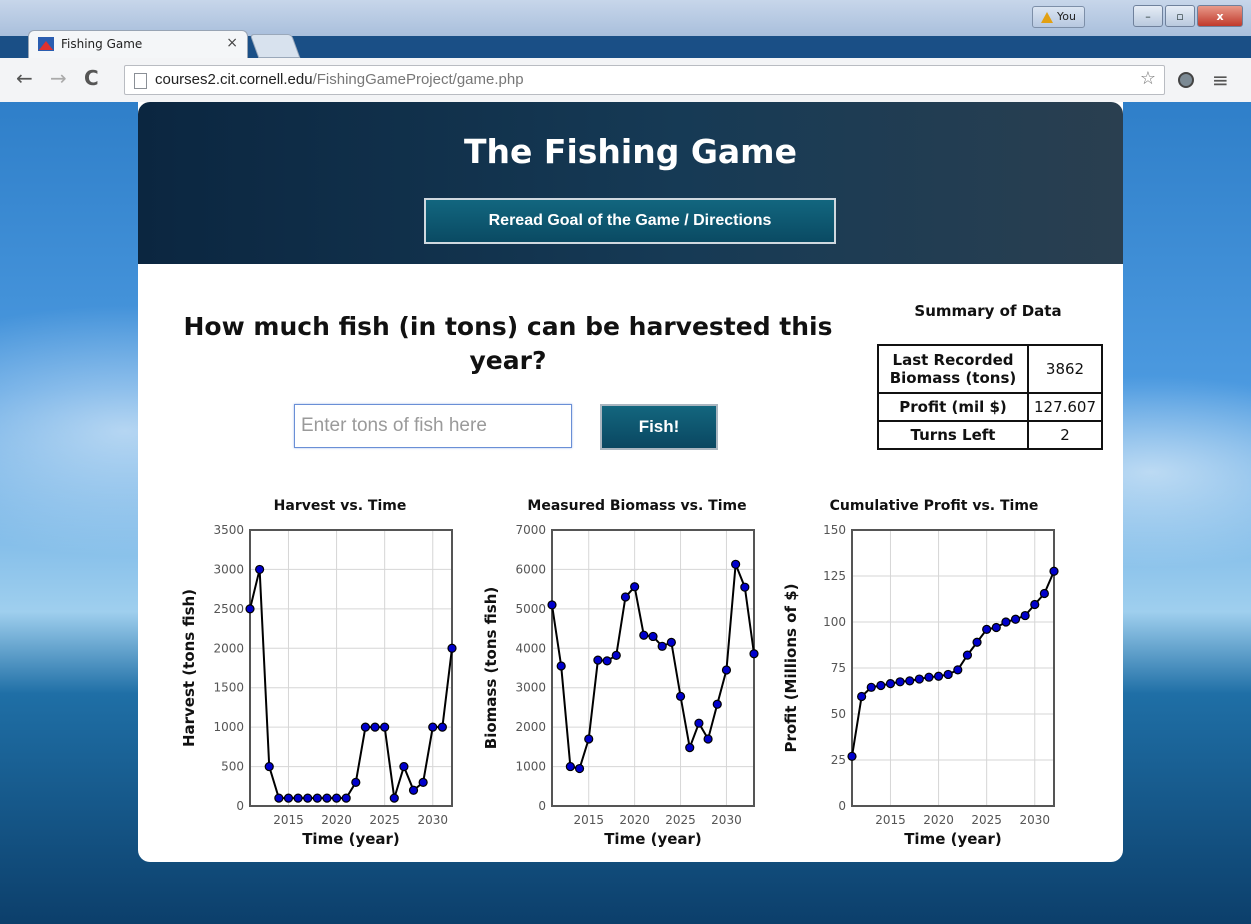 This screenshot has width=1251, height=924. Describe the element at coordinates (1047, 17) in the screenshot. I see `warning-icon` at that location.